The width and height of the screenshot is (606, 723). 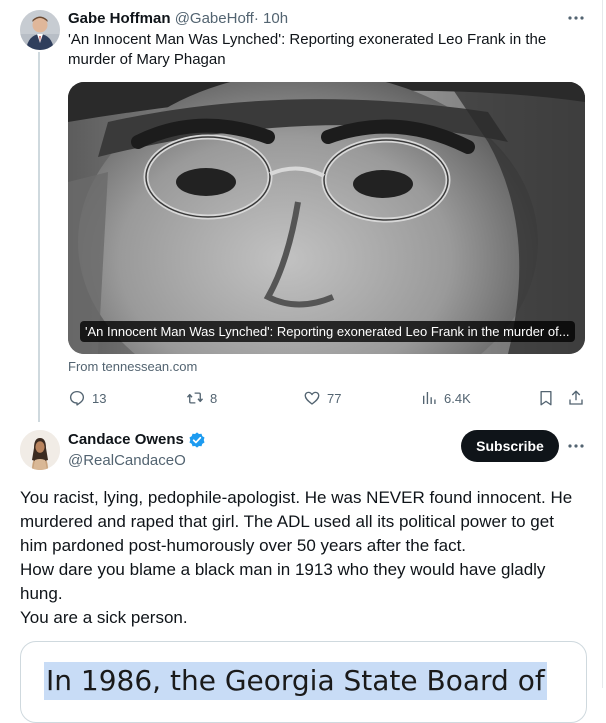 What do you see at coordinates (126, 440) in the screenshot?
I see `tweet2-author-name: Candace Owens` at bounding box center [126, 440].